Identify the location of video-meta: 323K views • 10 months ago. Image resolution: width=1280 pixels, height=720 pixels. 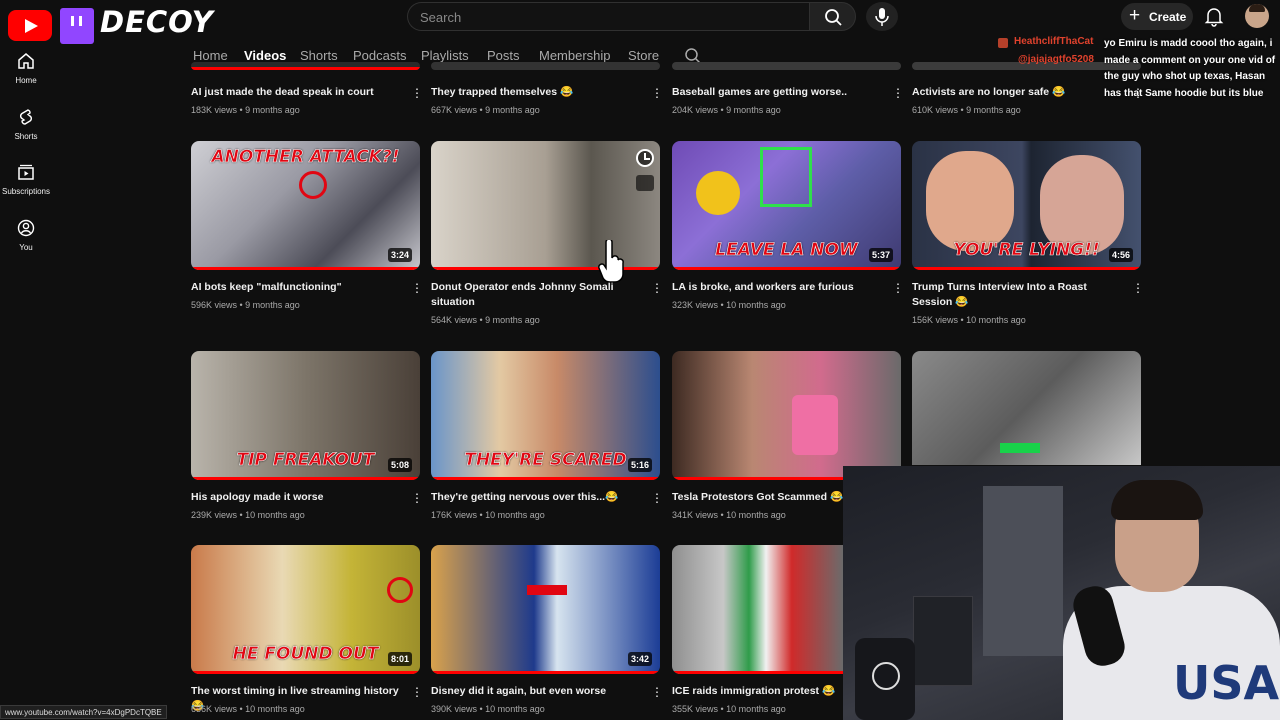
(729, 305).